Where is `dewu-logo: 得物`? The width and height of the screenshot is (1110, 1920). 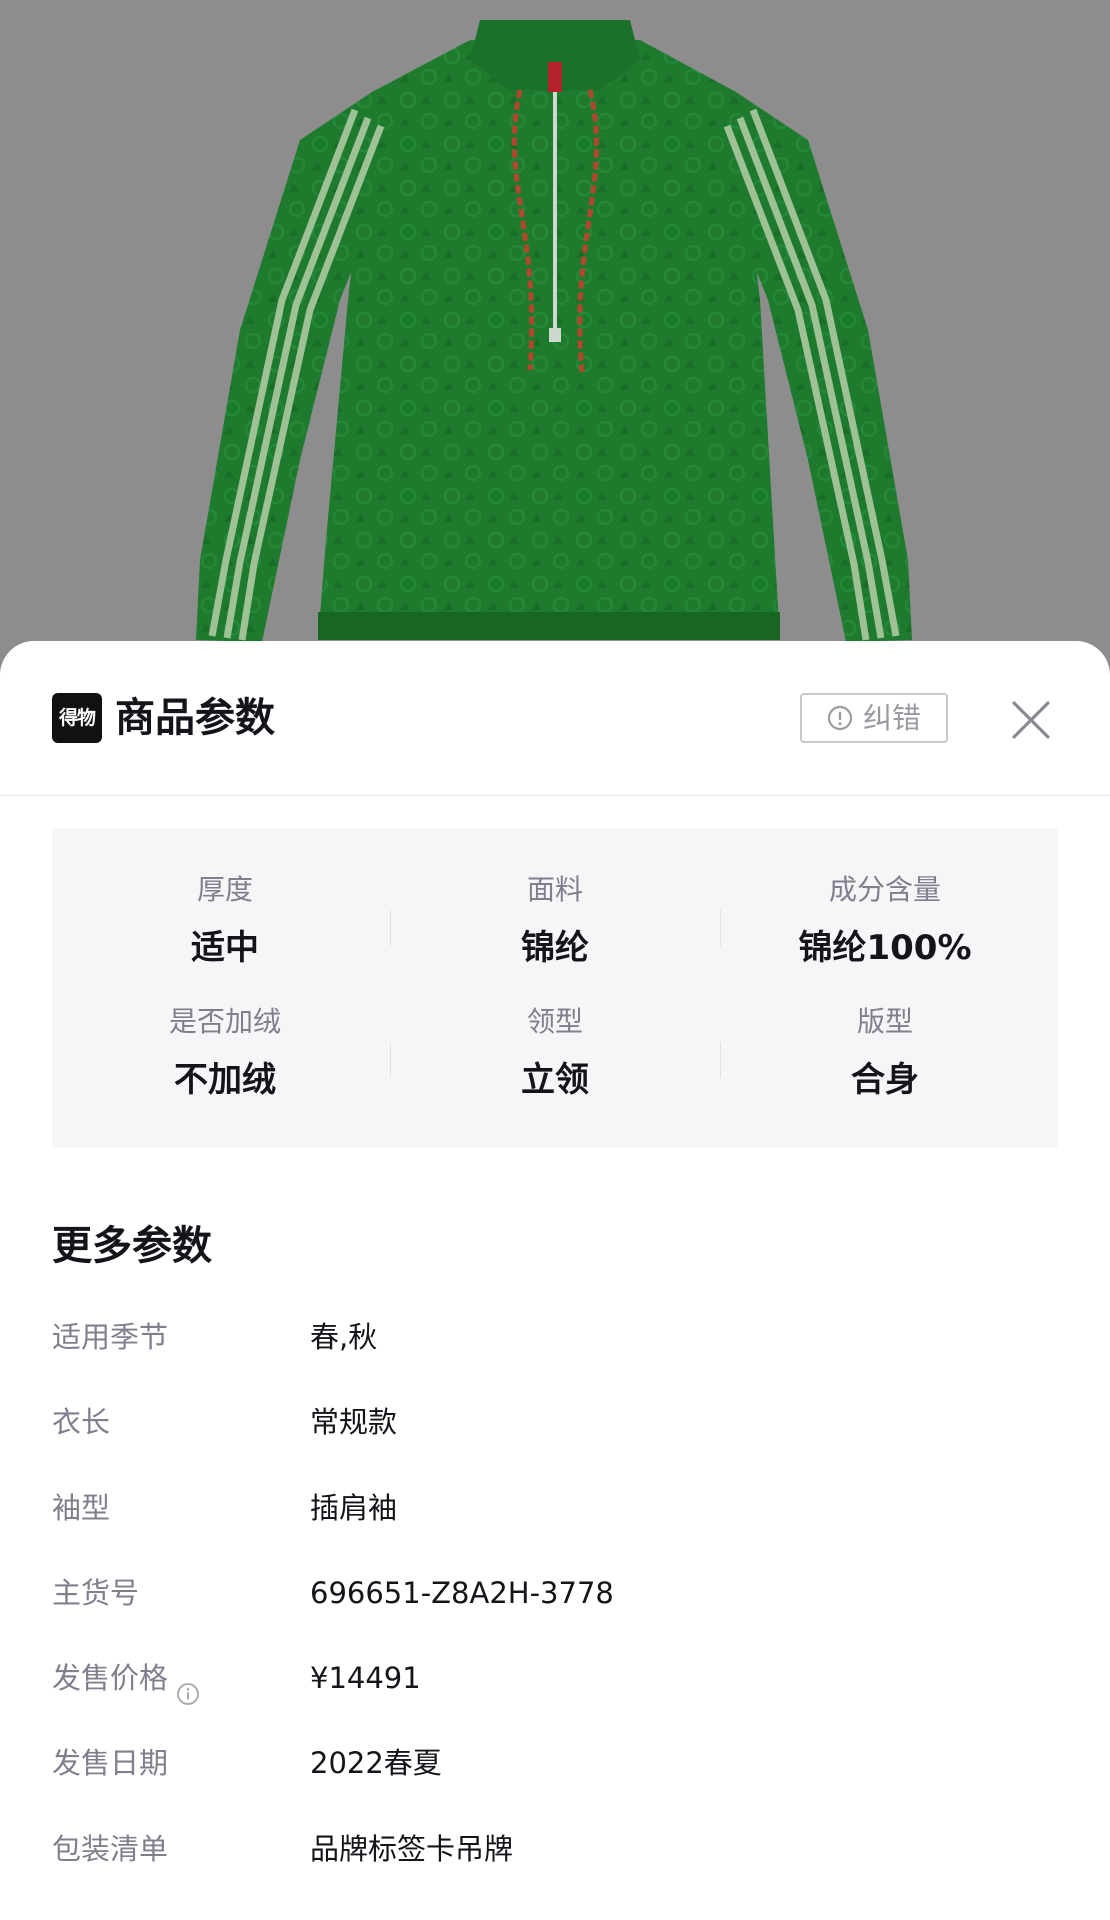 dewu-logo: 得物 is located at coordinates (77, 718).